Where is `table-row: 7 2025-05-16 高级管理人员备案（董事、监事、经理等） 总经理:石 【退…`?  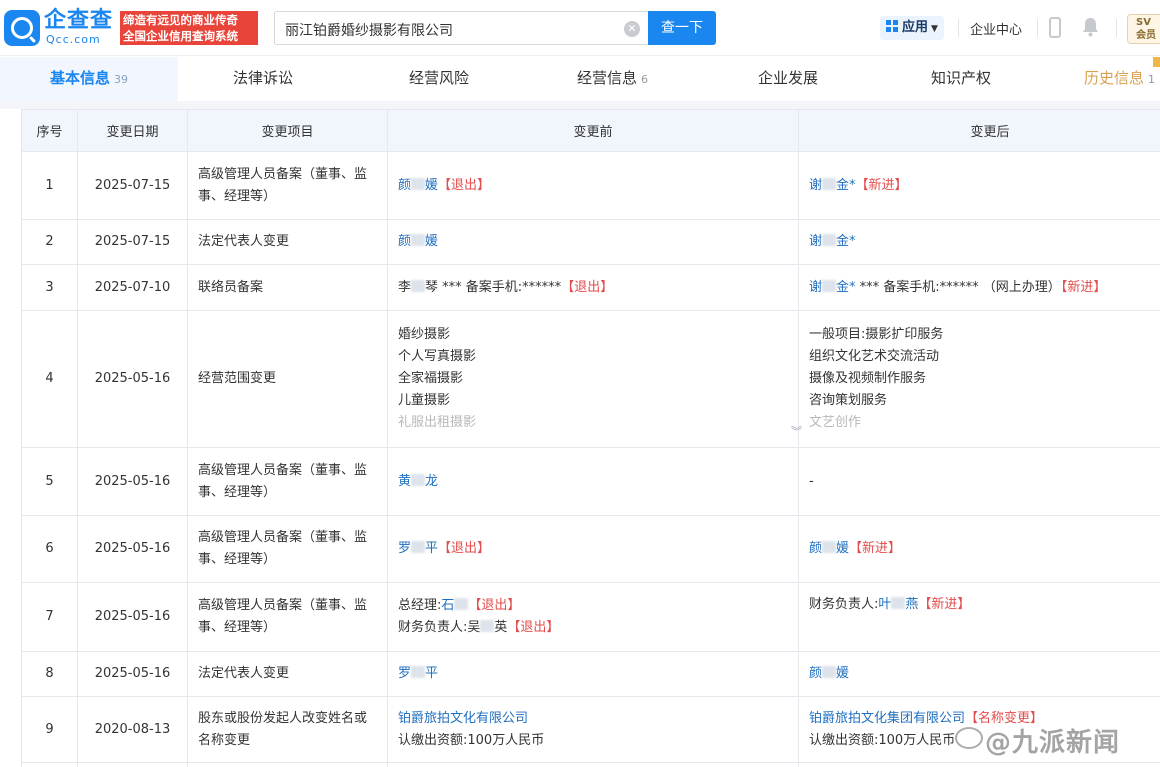
table-row: 7 2025-05-16 高级管理人员备案（董事、监事、经理等） 总经理:石 【退… is located at coordinates (590, 617).